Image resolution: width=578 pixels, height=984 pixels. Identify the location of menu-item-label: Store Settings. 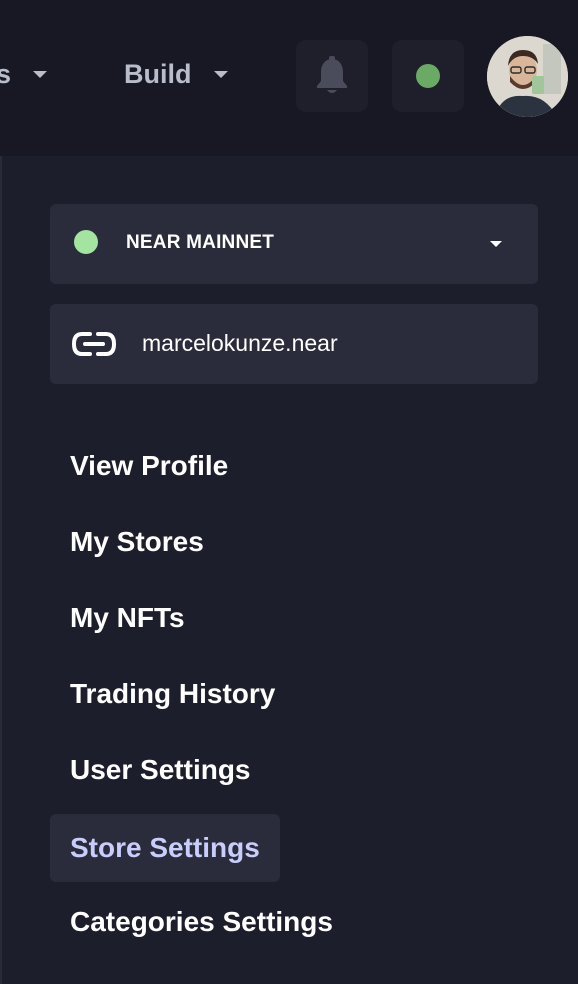
(165, 847).